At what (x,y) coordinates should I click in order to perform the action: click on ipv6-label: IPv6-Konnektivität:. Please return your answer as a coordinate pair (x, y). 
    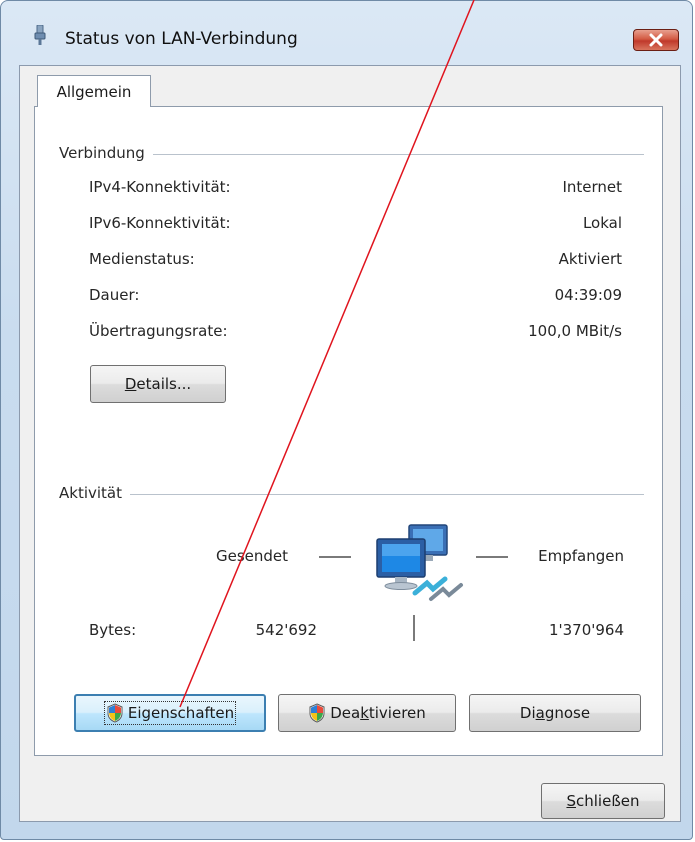
    Looking at the image, I should click on (160, 223).